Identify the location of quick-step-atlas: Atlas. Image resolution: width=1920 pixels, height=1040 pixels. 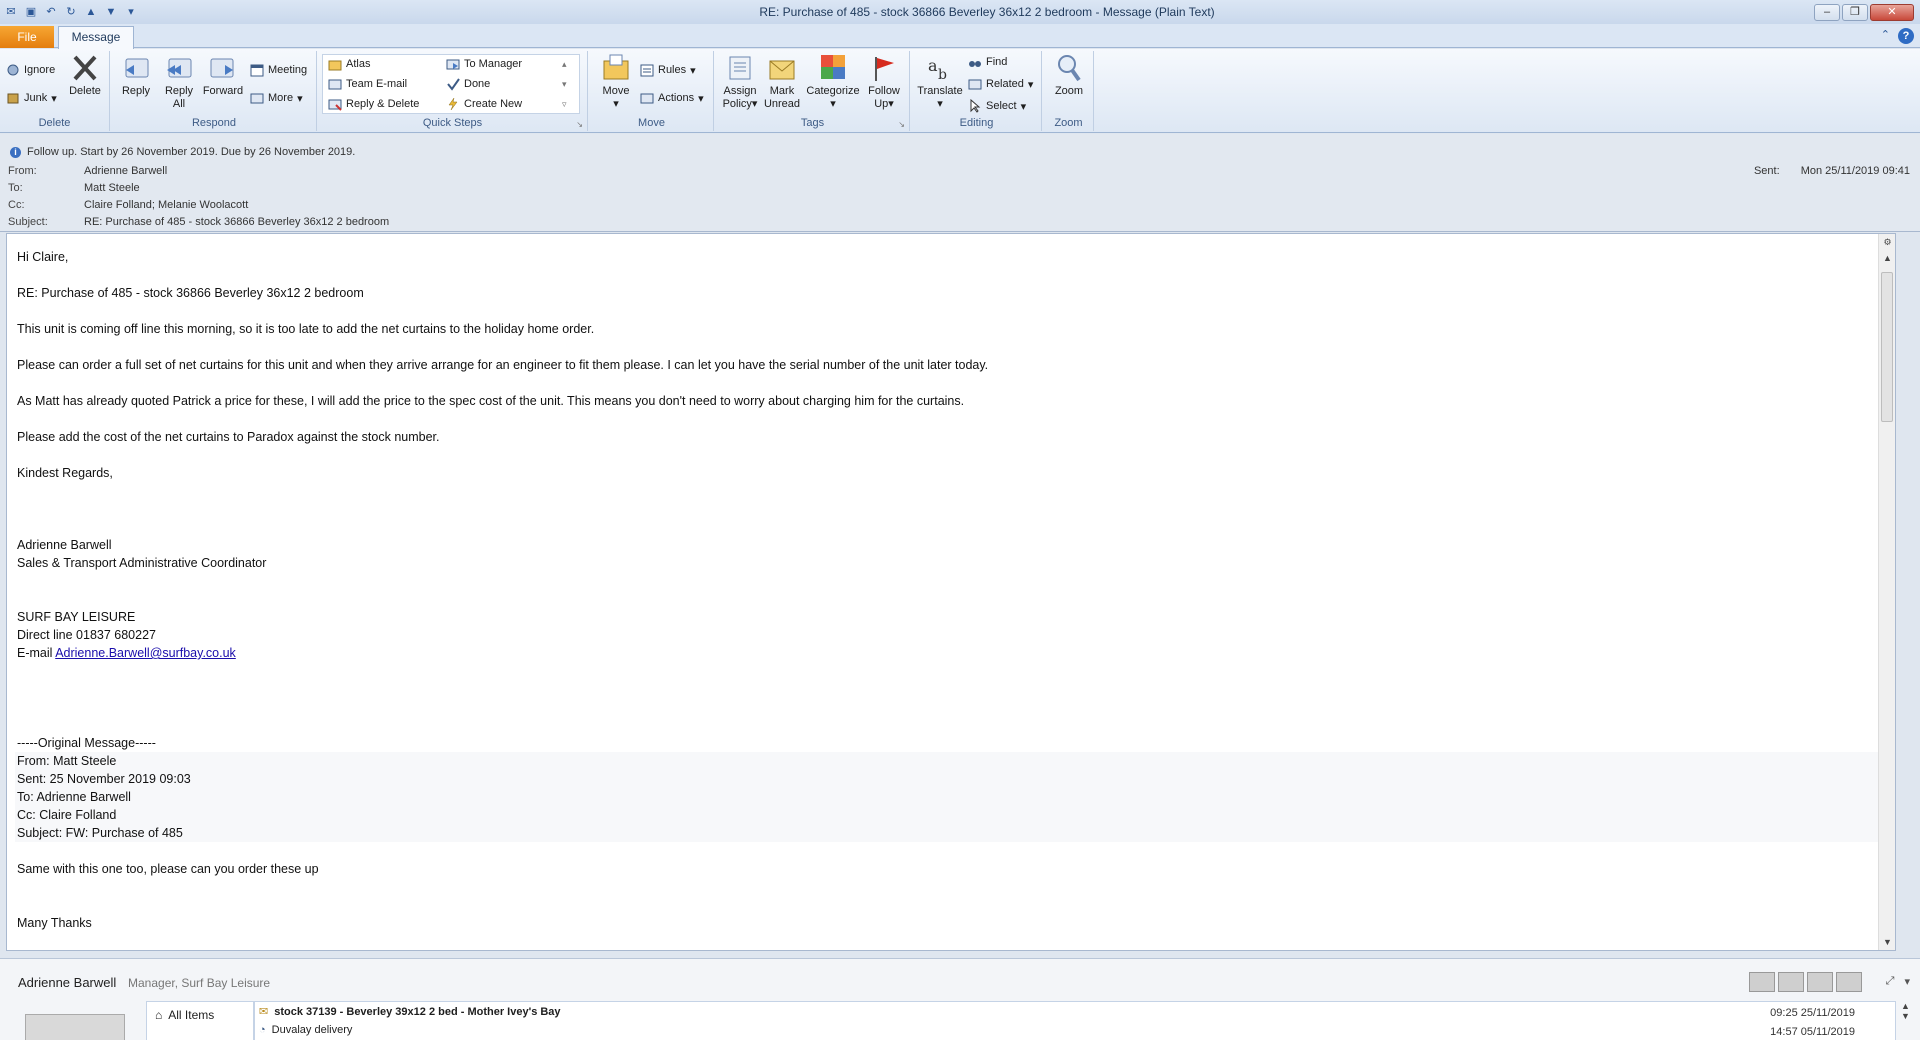
(349, 64).